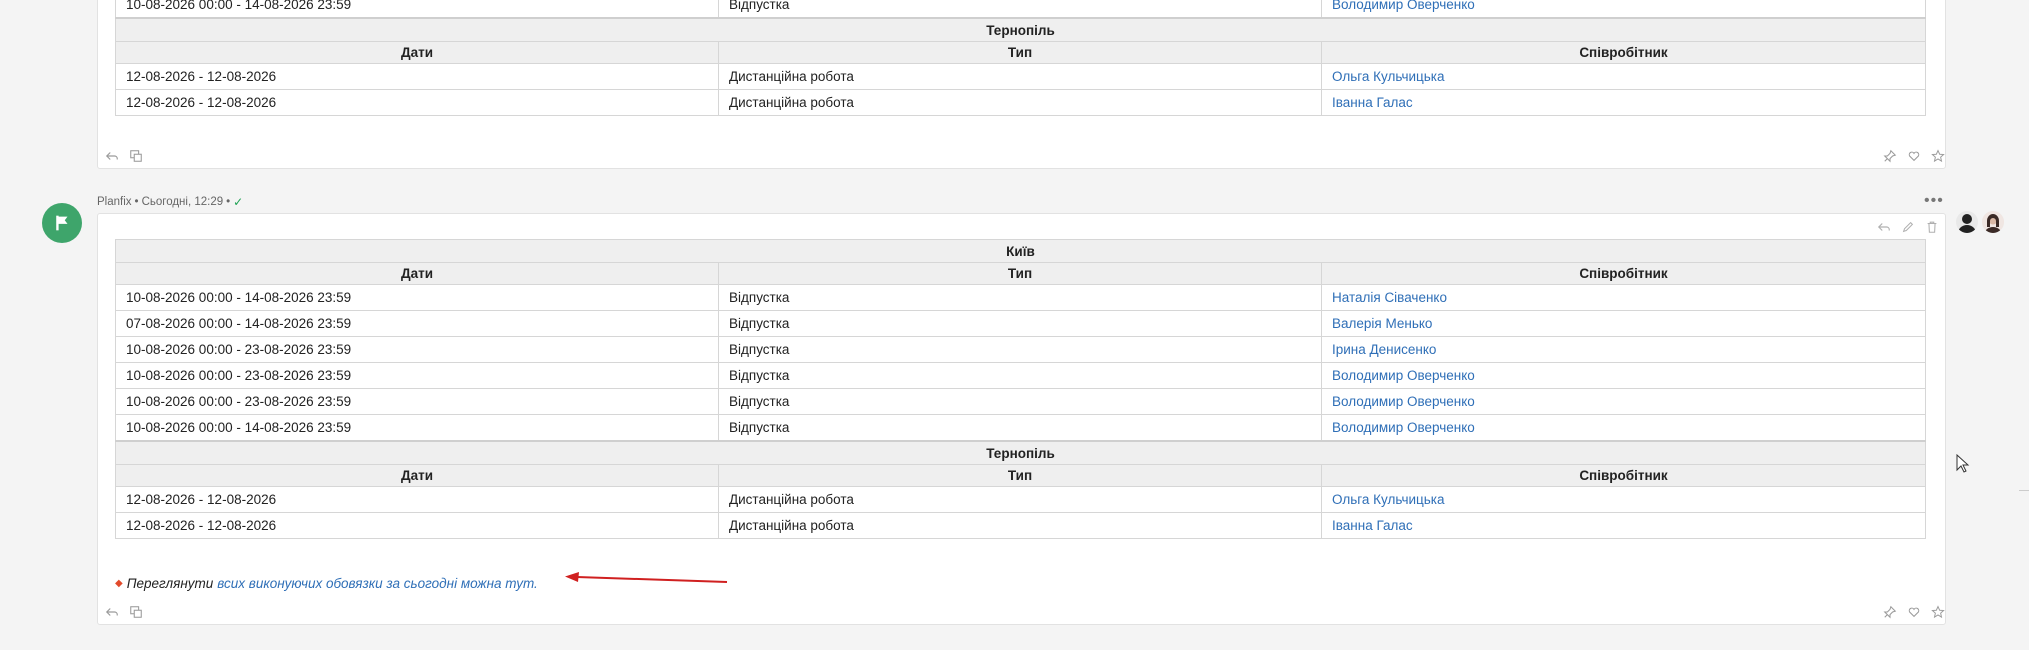 The width and height of the screenshot is (2029, 650). Describe the element at coordinates (124, 156) in the screenshot. I see `previous-message-actions-left` at that location.